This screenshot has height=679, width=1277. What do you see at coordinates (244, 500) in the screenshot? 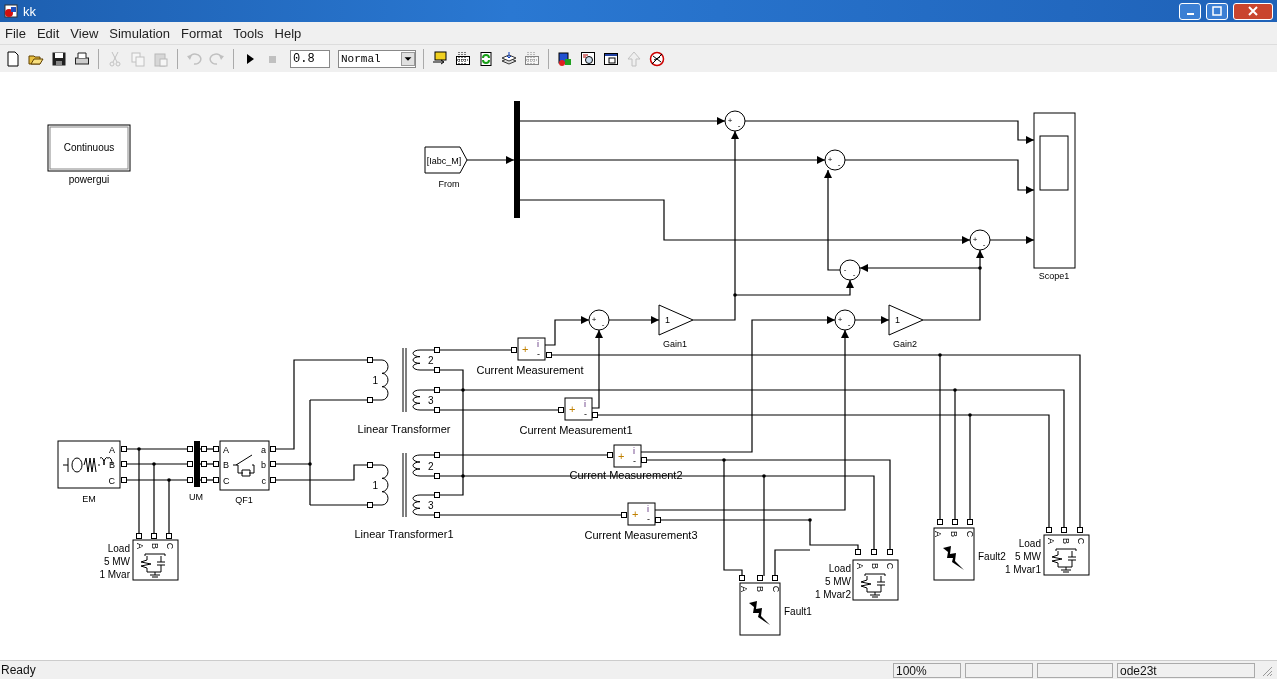
I see `block-label: QF1` at bounding box center [244, 500].